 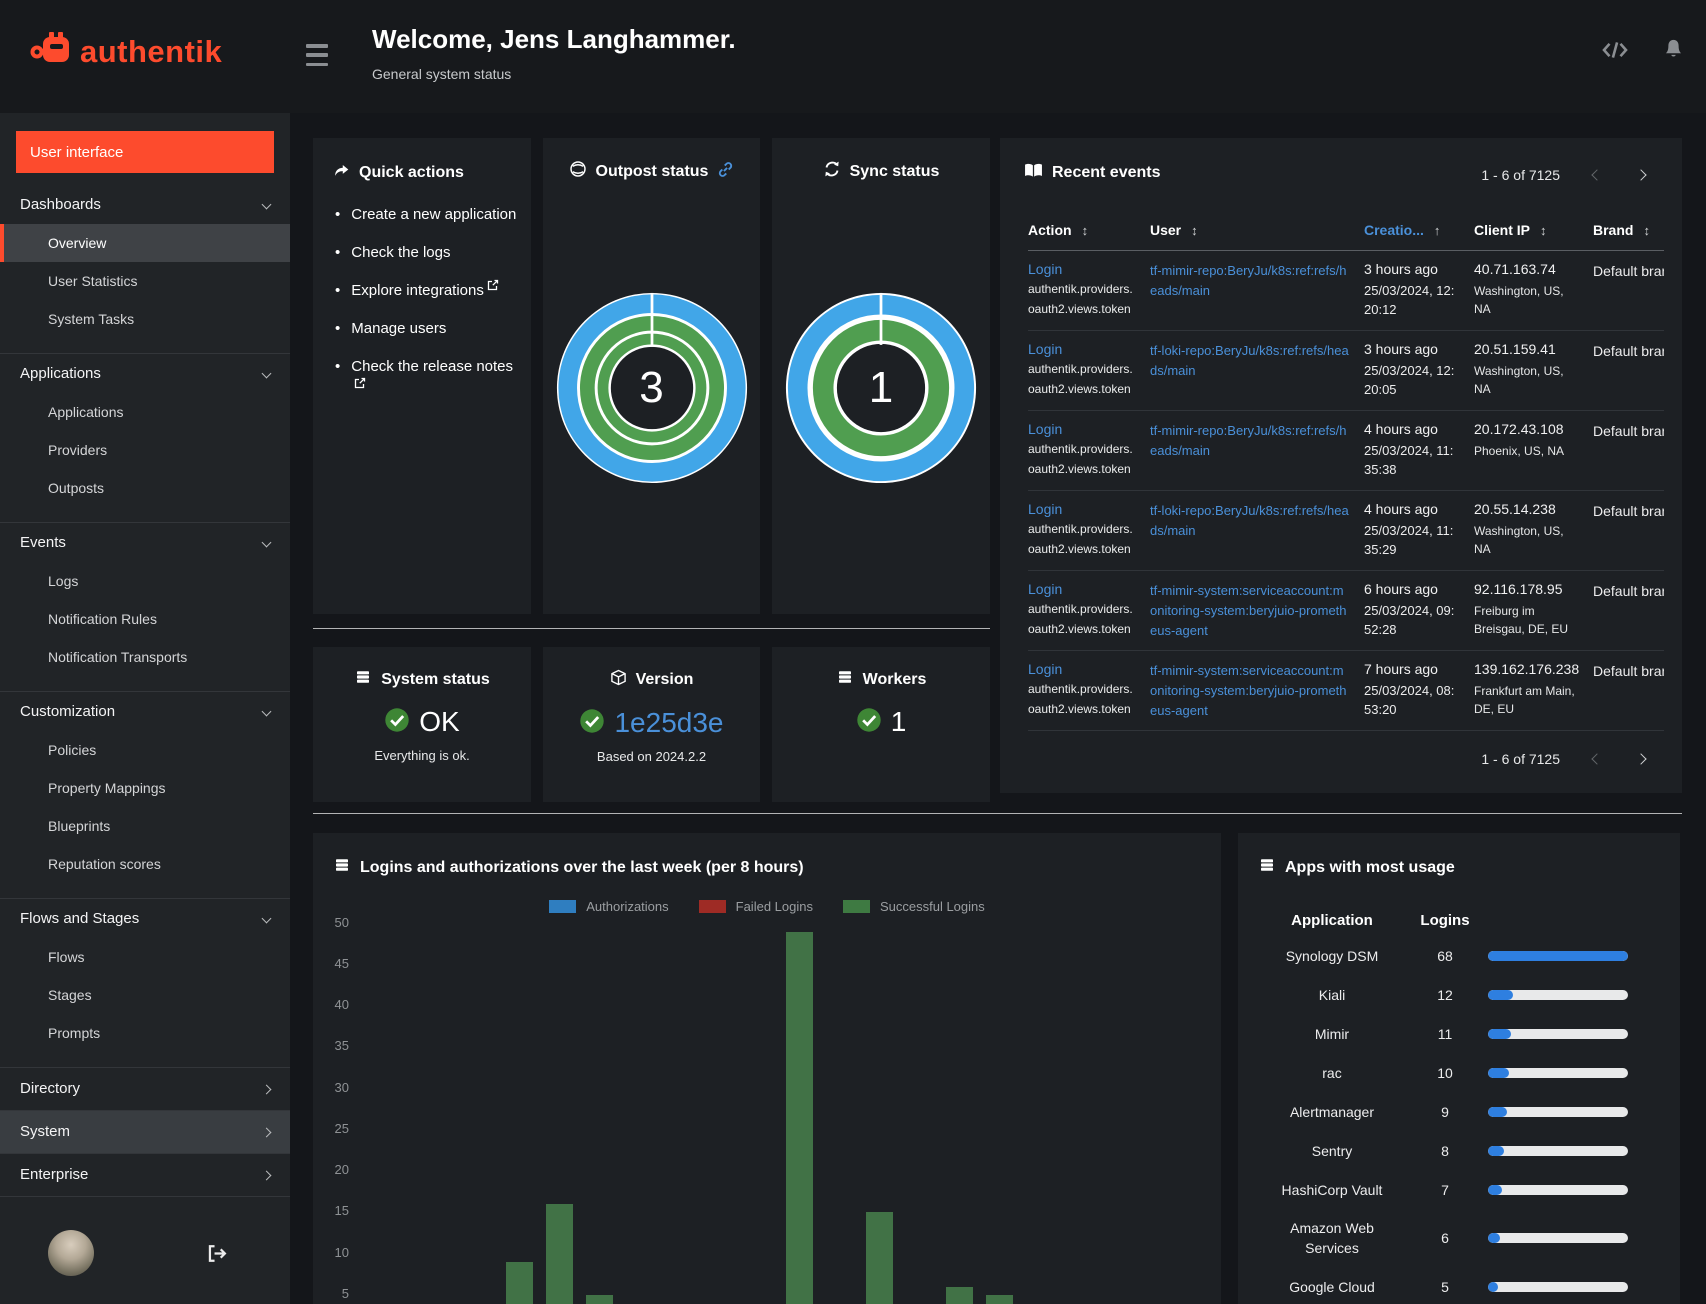 I want to click on app-name: rac, so click(x=1332, y=1072).